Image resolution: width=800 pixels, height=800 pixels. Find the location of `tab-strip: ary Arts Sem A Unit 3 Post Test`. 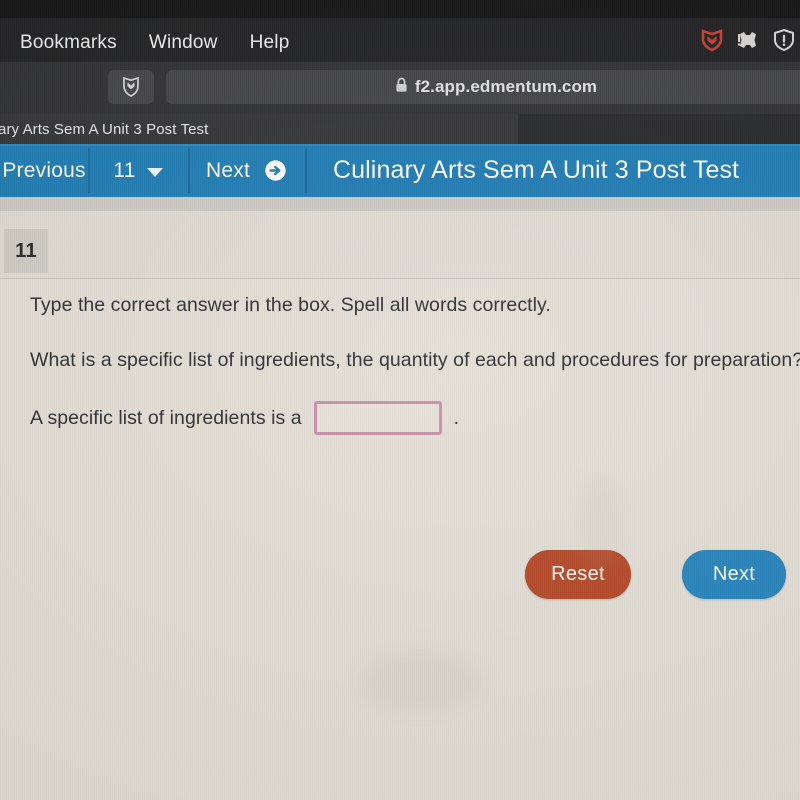

tab-strip: ary Arts Sem A Unit 3 Post Test is located at coordinates (400, 129).